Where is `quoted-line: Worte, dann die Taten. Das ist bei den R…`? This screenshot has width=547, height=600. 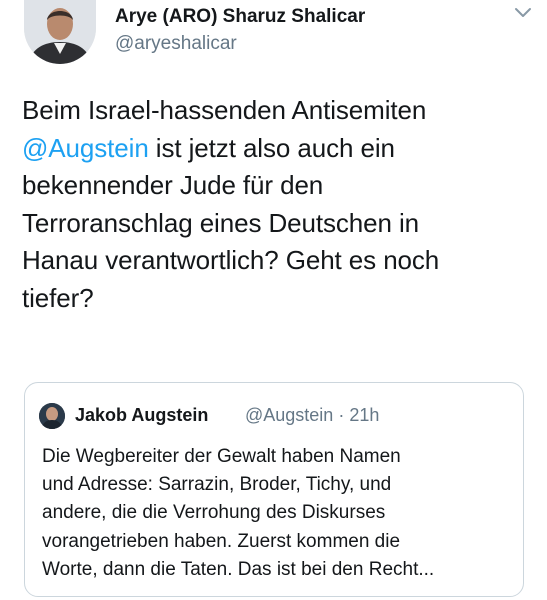
quoted-line: Worte, dann die Taten. Das ist bei den R… is located at coordinates (238, 569).